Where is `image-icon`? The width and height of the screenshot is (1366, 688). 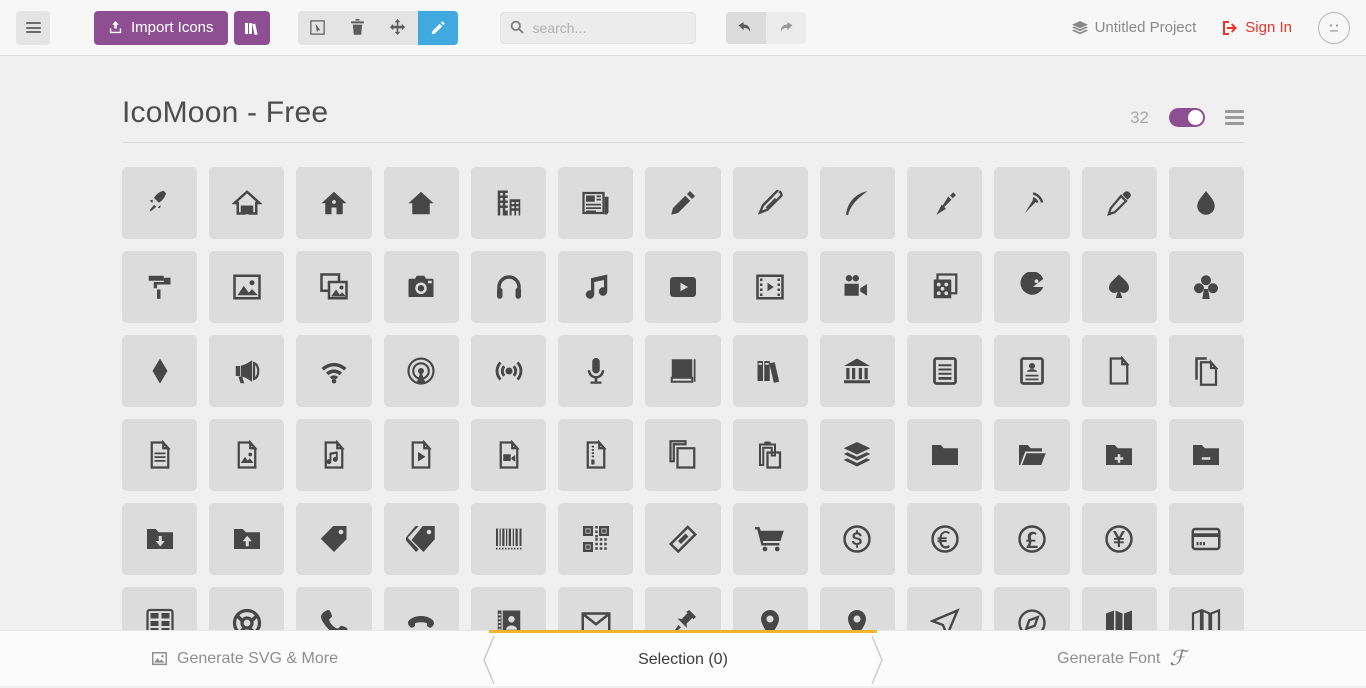
image-icon is located at coordinates (247, 287).